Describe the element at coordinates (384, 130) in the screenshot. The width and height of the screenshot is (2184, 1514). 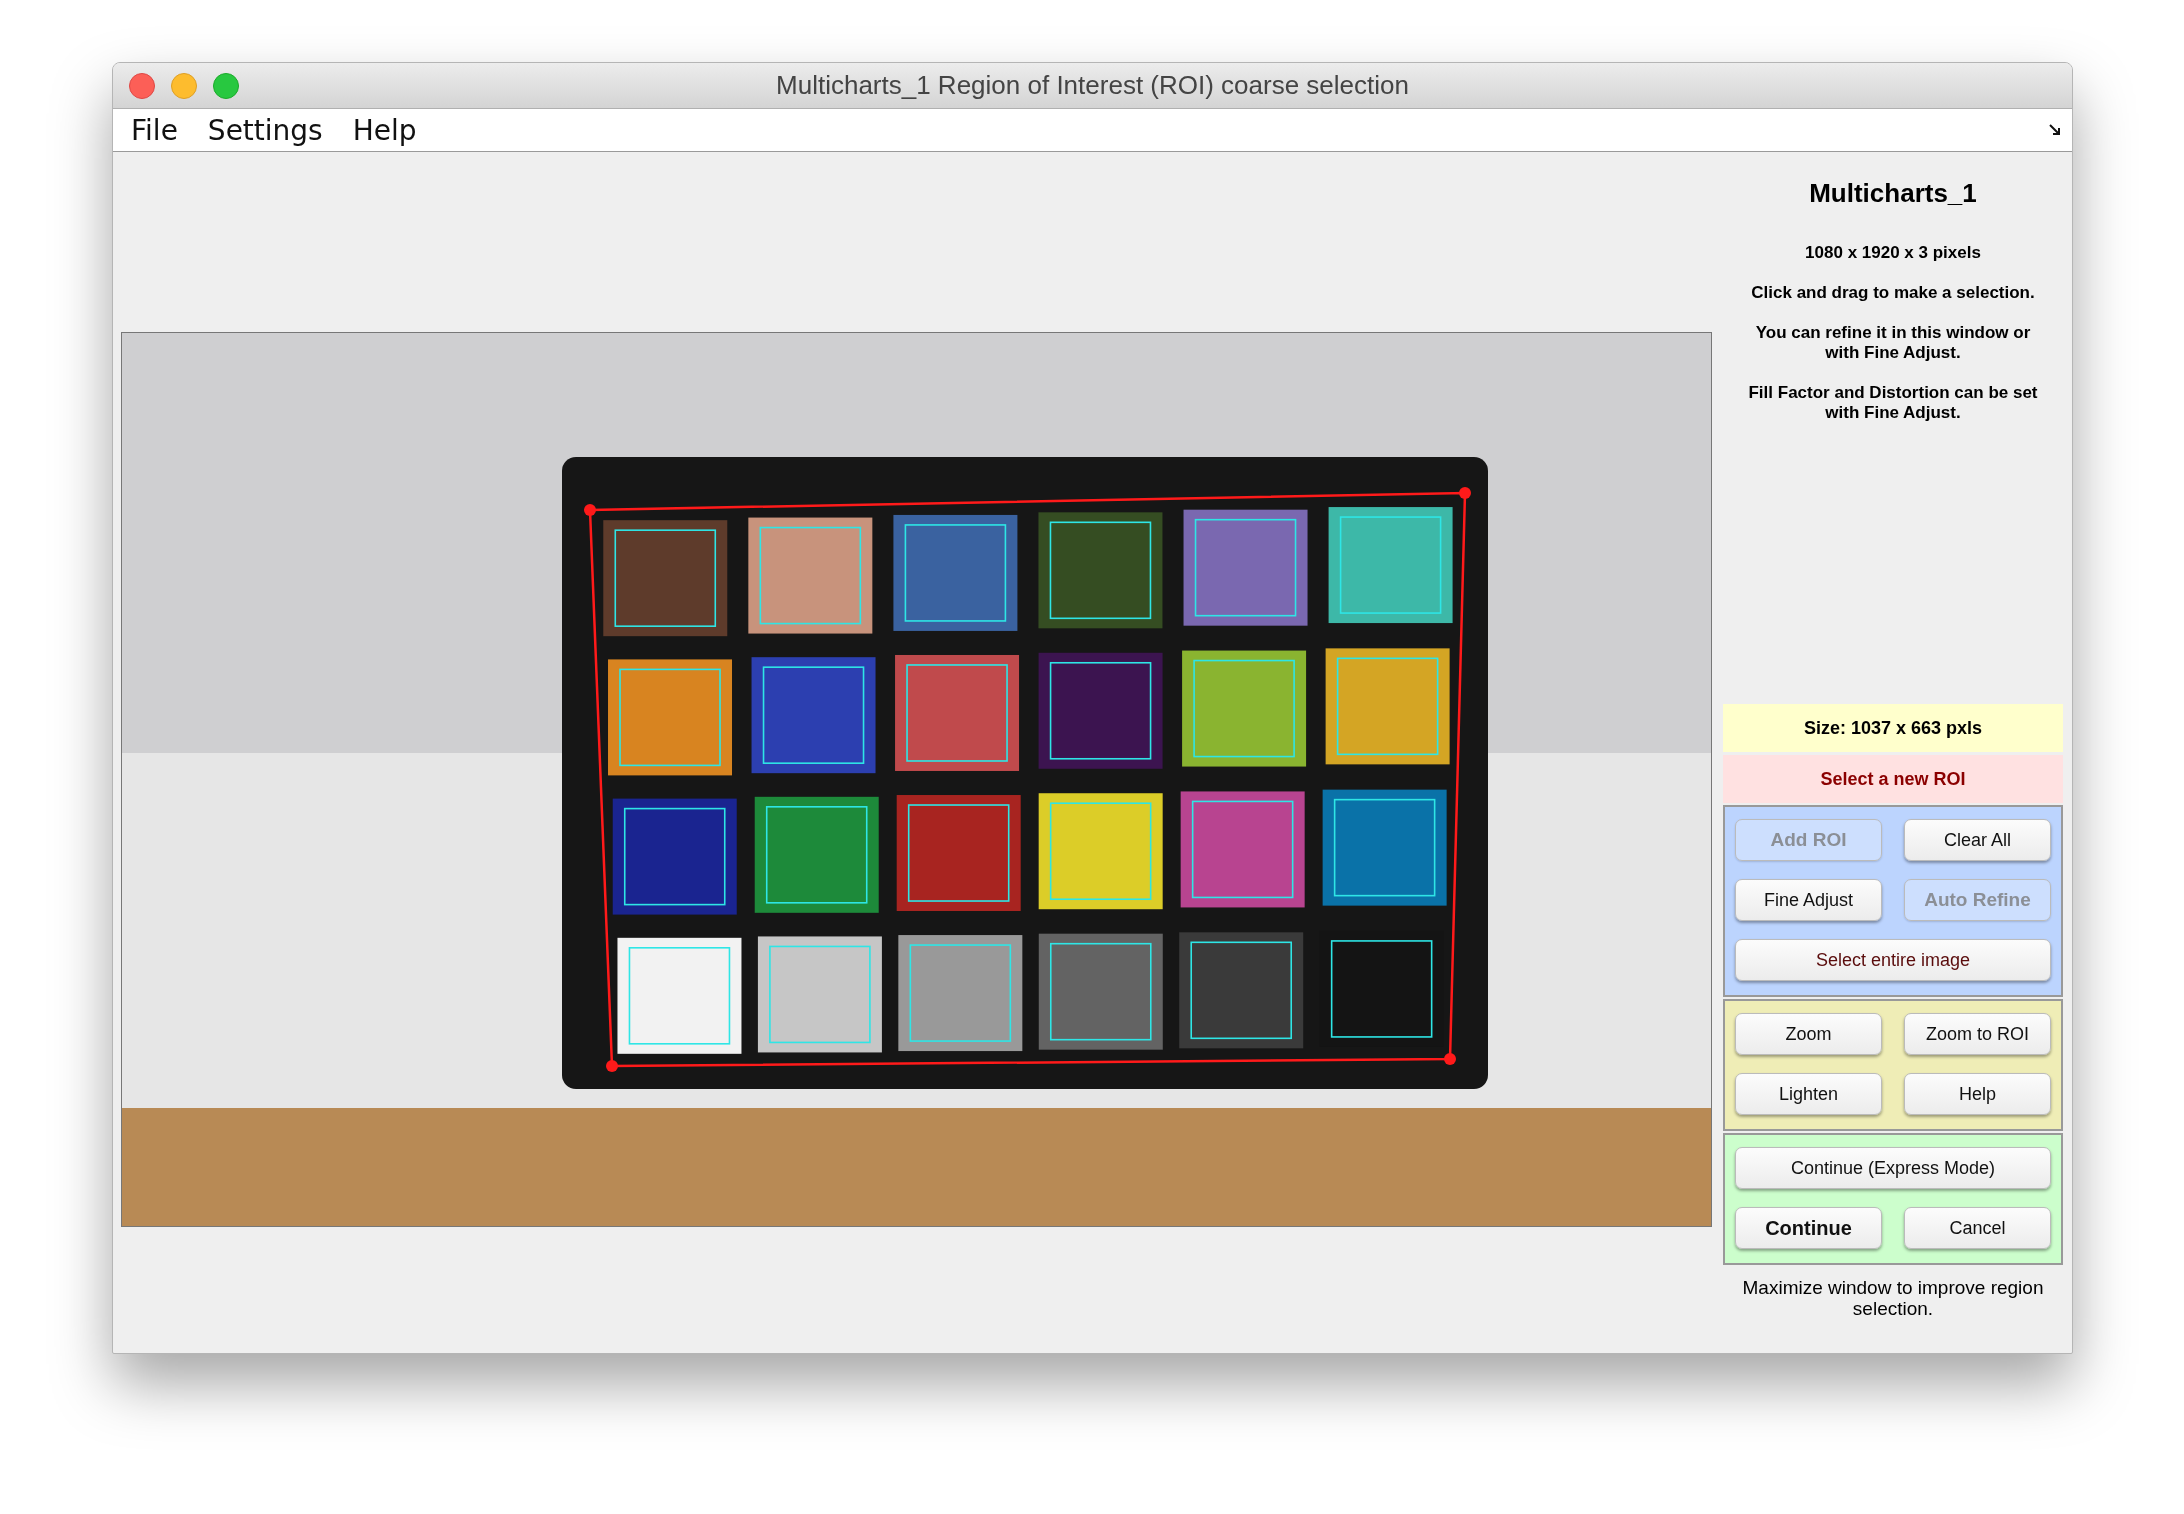
I see `menu-item: Help` at that location.